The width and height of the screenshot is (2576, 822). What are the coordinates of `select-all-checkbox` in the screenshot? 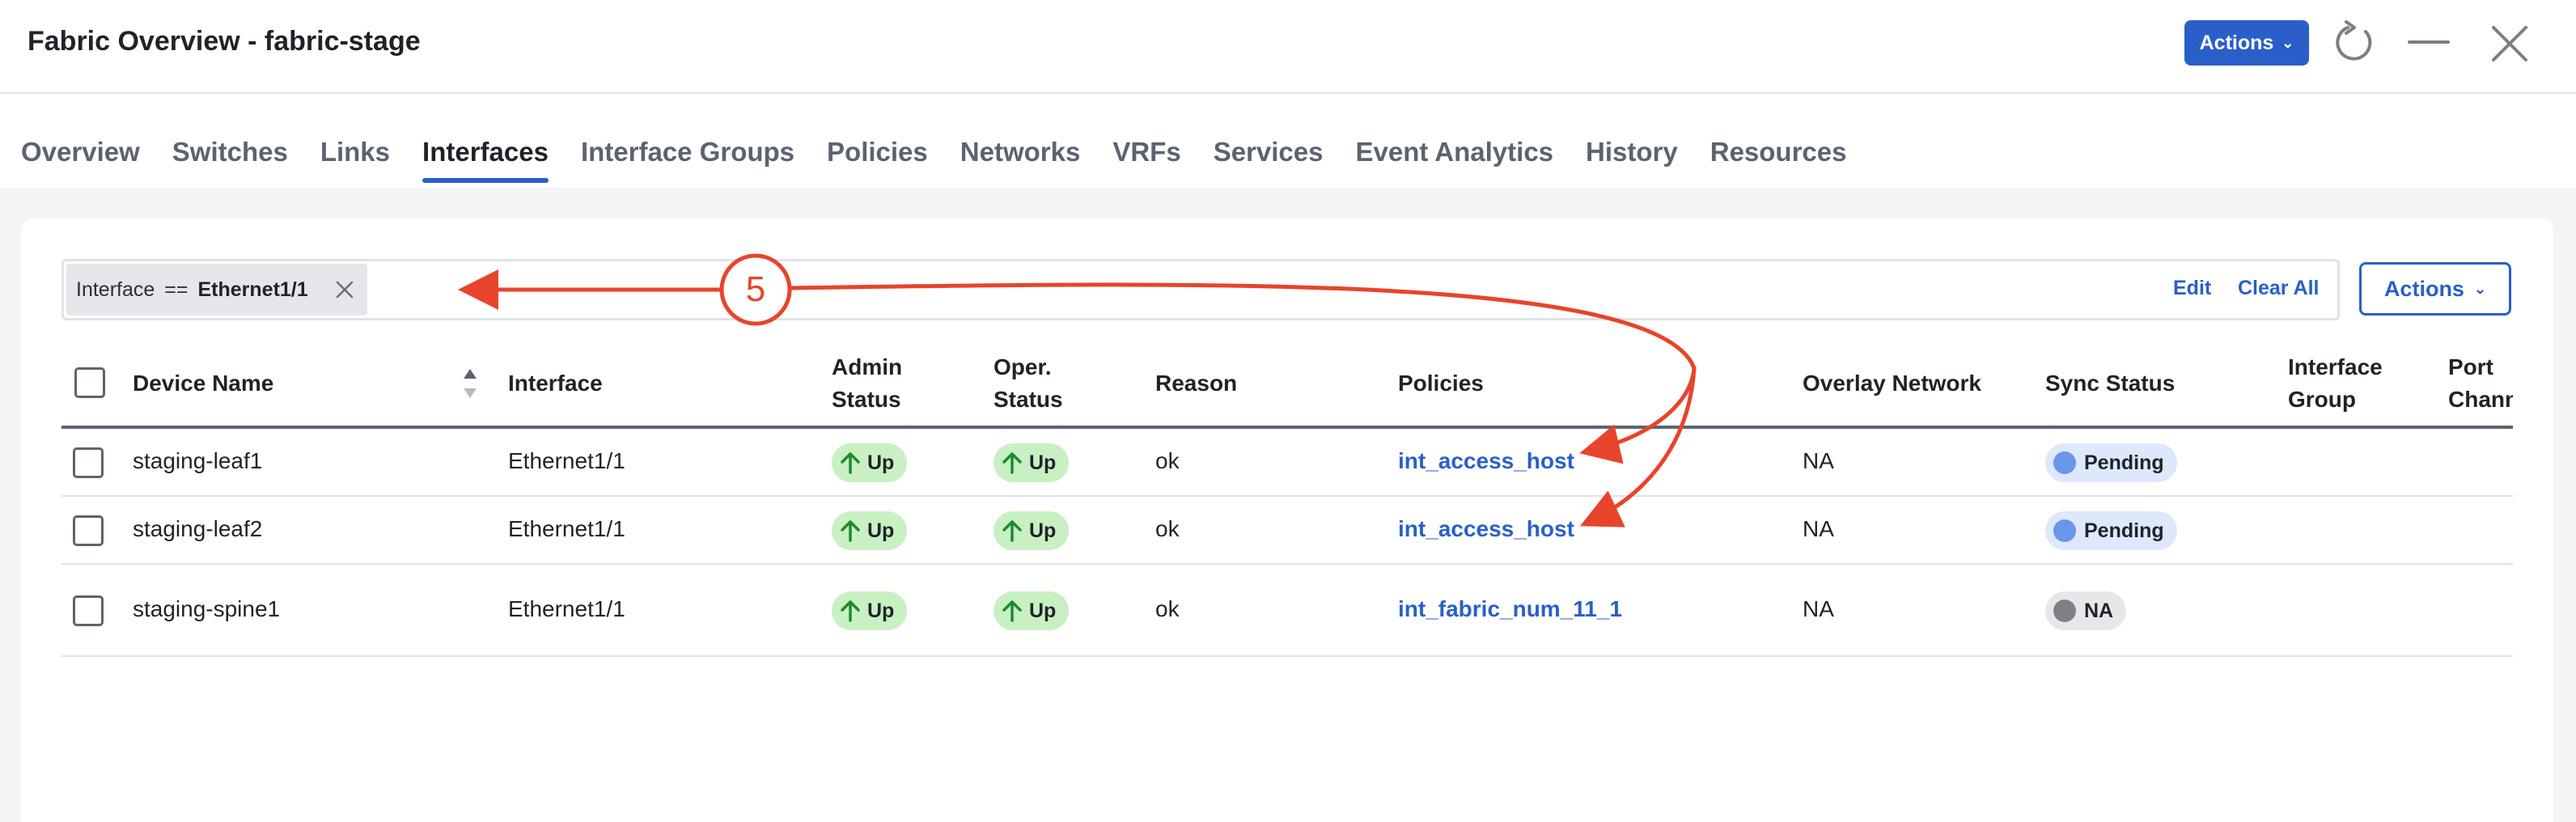 It's located at (89, 382).